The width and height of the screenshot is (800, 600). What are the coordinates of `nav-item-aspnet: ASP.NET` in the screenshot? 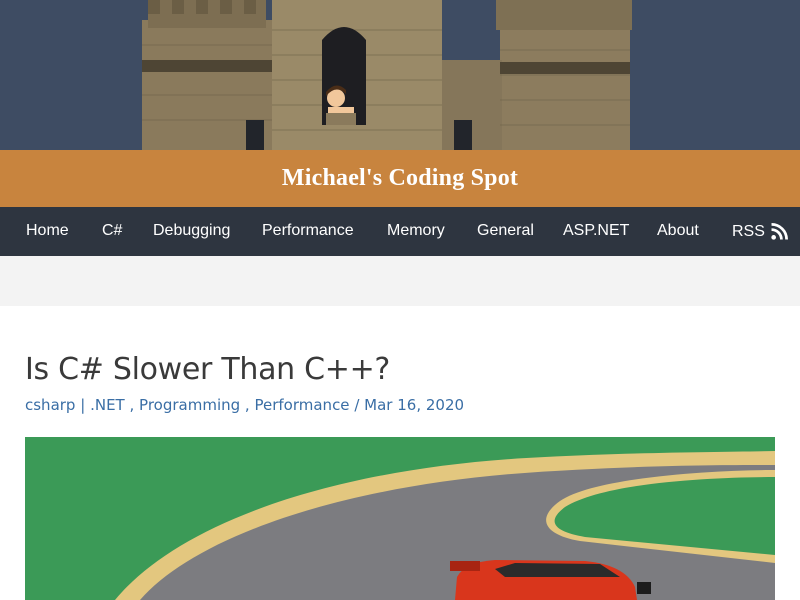 It's located at (596, 231).